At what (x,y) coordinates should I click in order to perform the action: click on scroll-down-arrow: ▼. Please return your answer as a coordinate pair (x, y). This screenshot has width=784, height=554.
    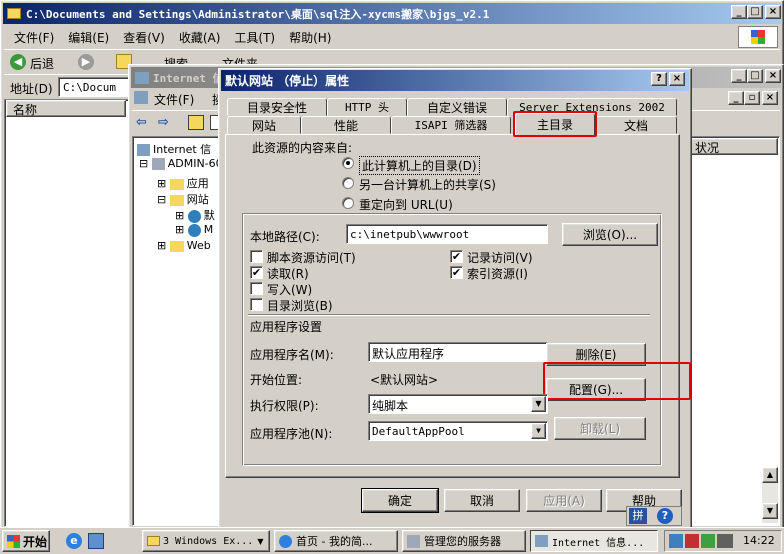
    Looking at the image, I should click on (770, 511).